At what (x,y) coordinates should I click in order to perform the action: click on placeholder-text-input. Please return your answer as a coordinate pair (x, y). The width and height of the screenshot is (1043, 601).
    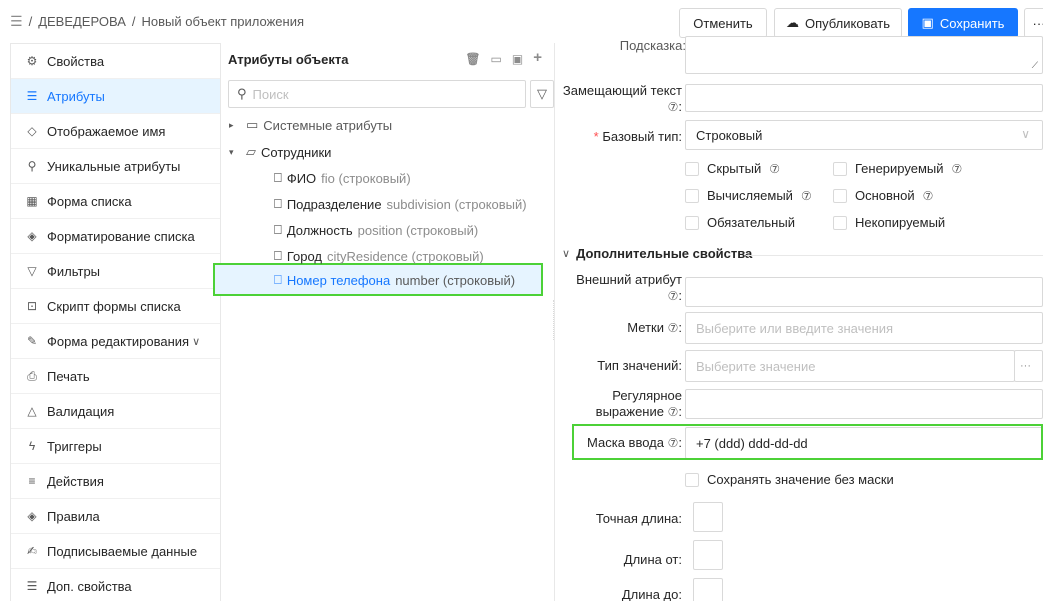
    Looking at the image, I should click on (864, 98).